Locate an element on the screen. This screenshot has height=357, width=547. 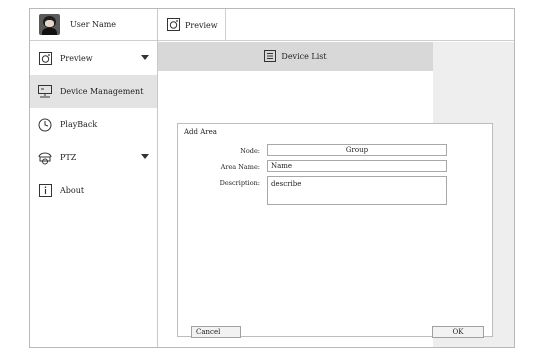
node-field: Group is located at coordinates (357, 150).